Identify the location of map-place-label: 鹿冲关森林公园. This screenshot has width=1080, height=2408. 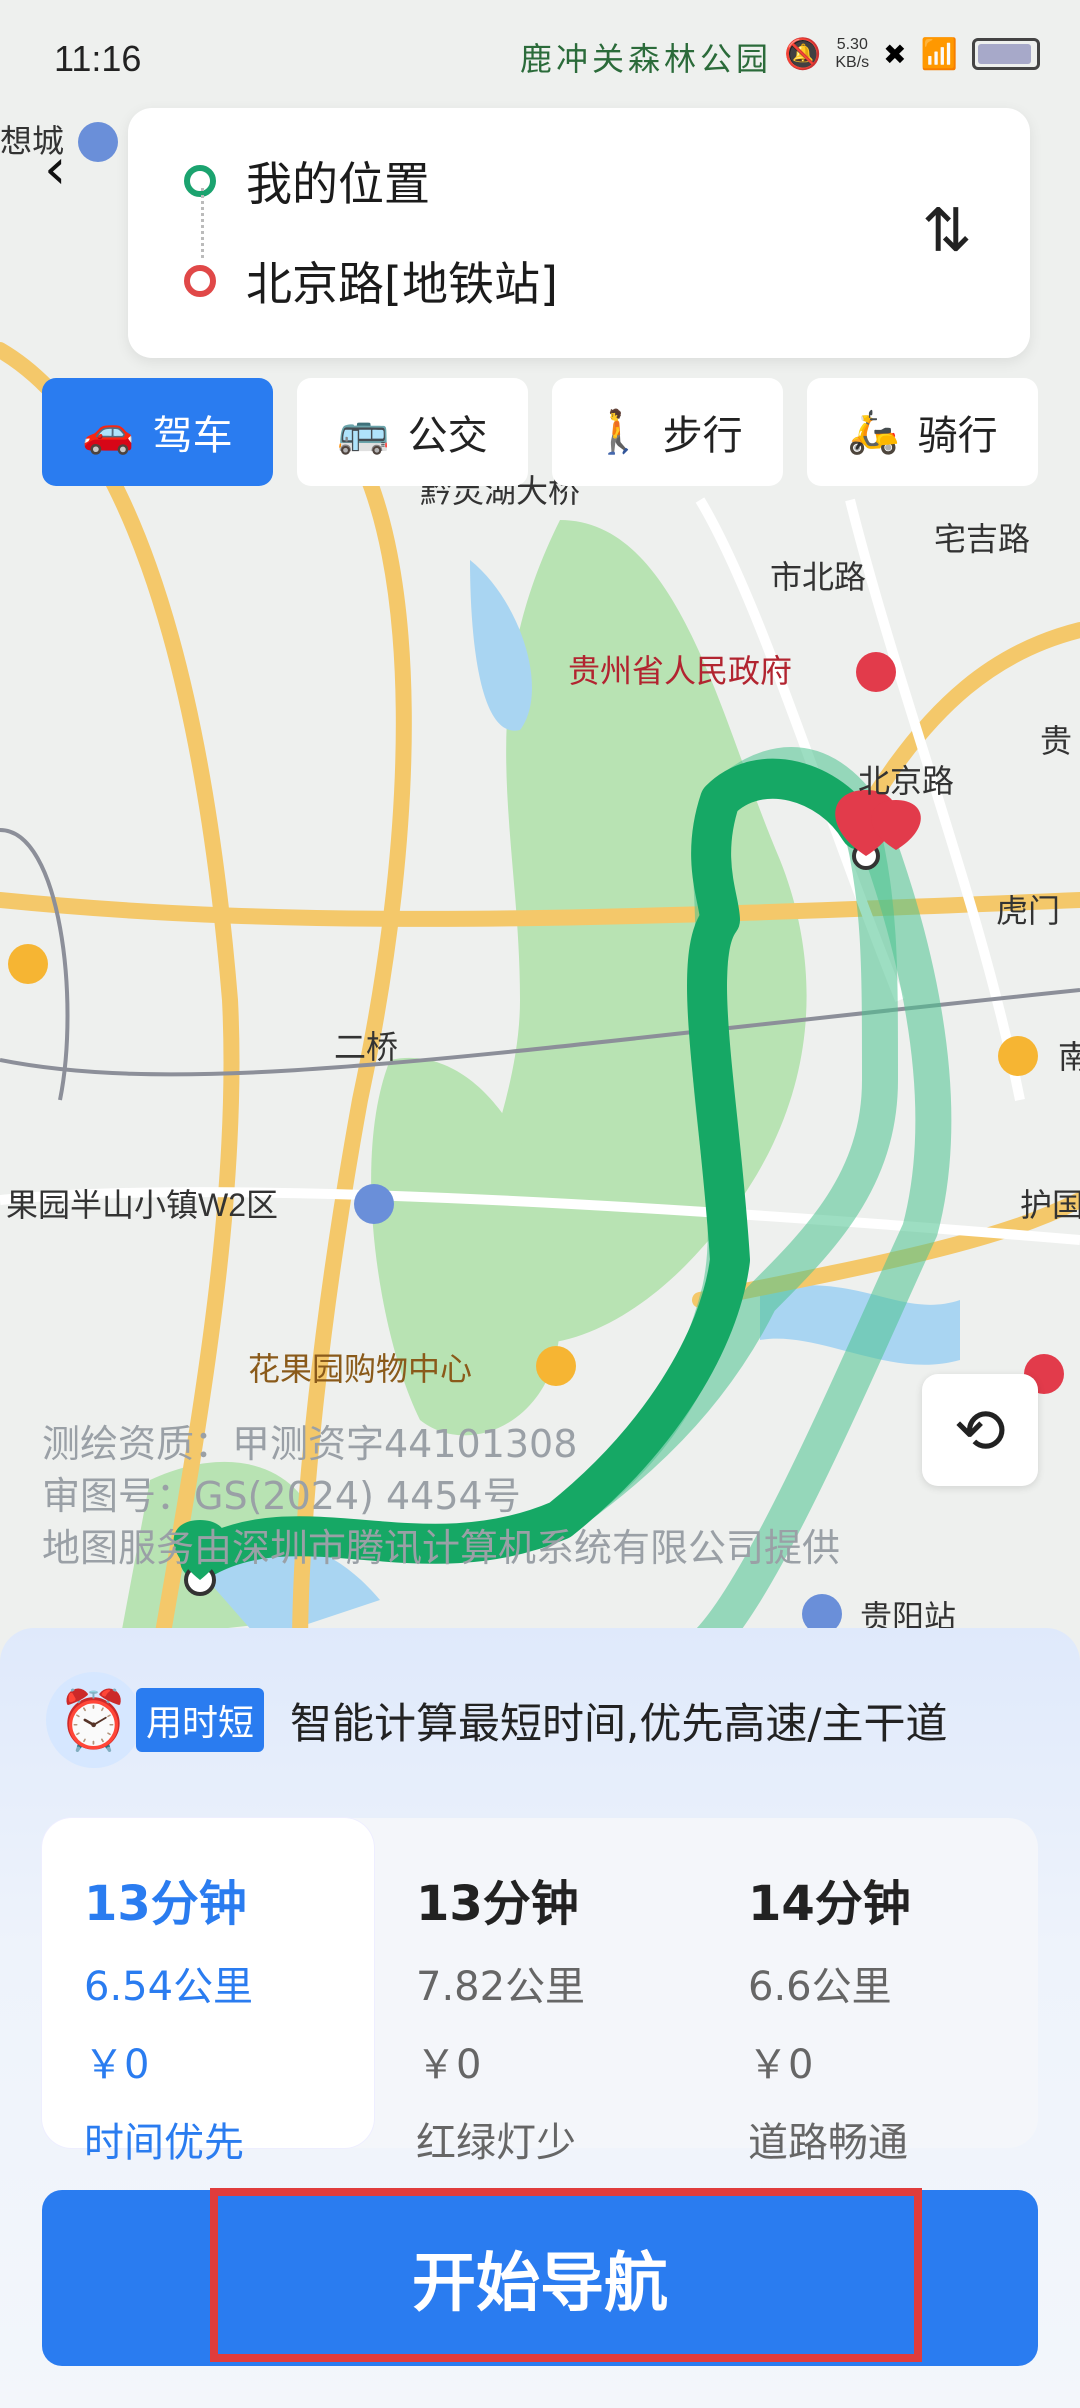
(646, 59).